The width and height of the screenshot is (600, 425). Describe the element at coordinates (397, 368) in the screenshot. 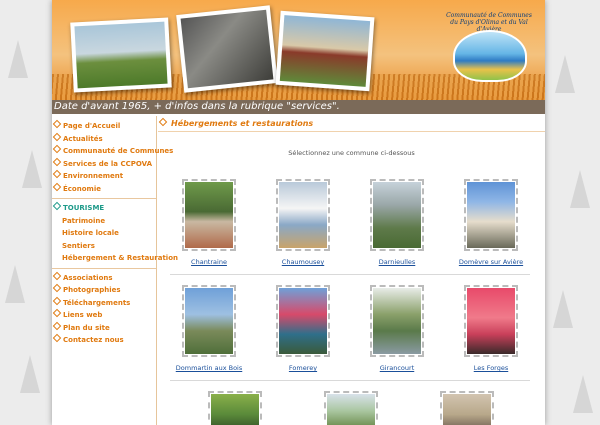

I see `commune-link: Girancourt` at that location.